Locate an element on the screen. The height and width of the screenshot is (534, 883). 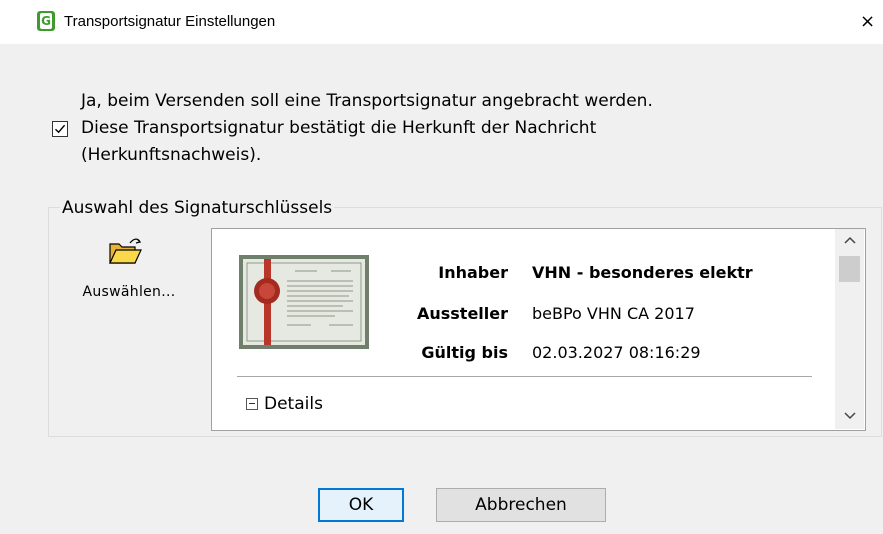
certificate-divider is located at coordinates (524, 376).